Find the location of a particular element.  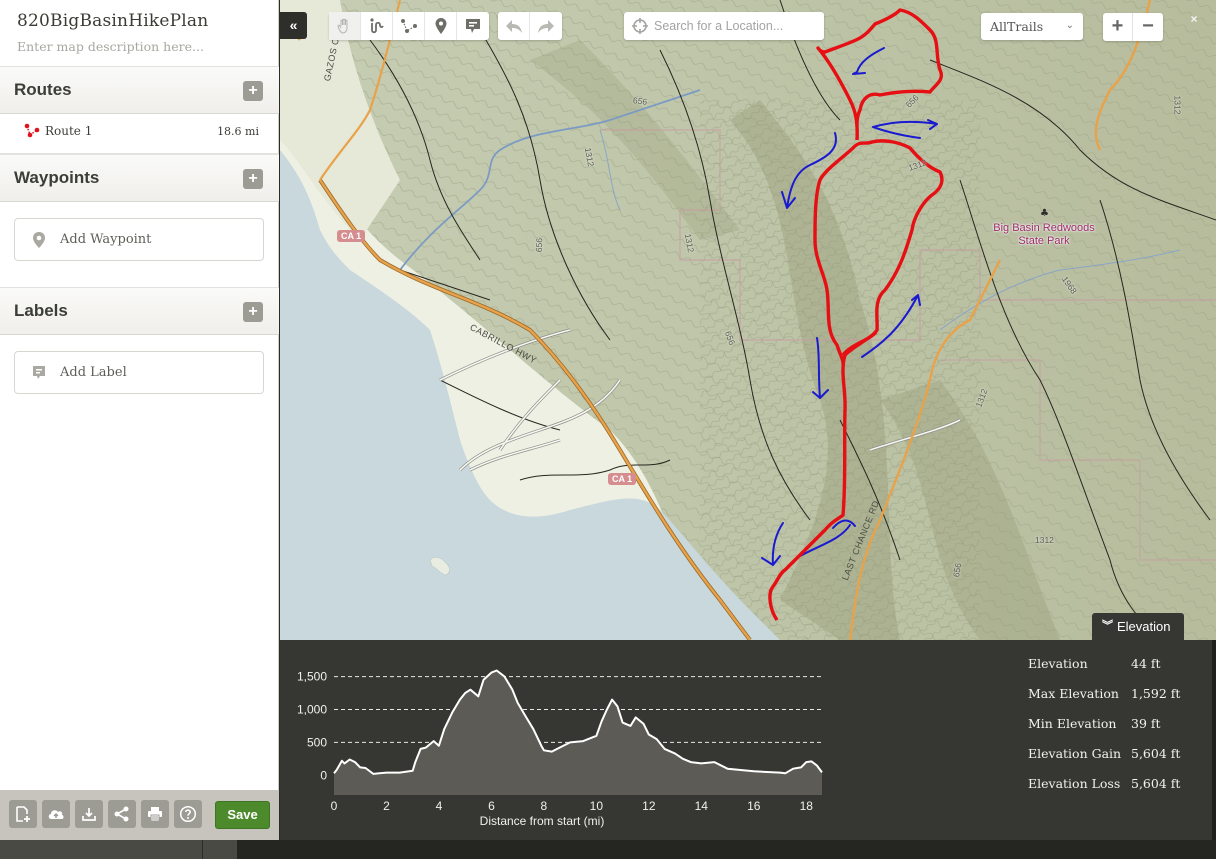

undo-icon is located at coordinates (514, 26).